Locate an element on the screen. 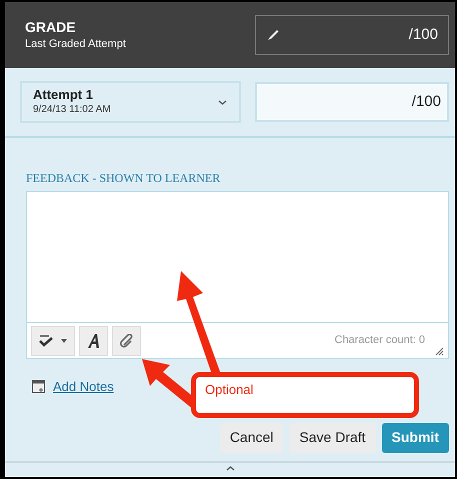 The width and height of the screenshot is (457, 479). paperclip-icon is located at coordinates (127, 341).